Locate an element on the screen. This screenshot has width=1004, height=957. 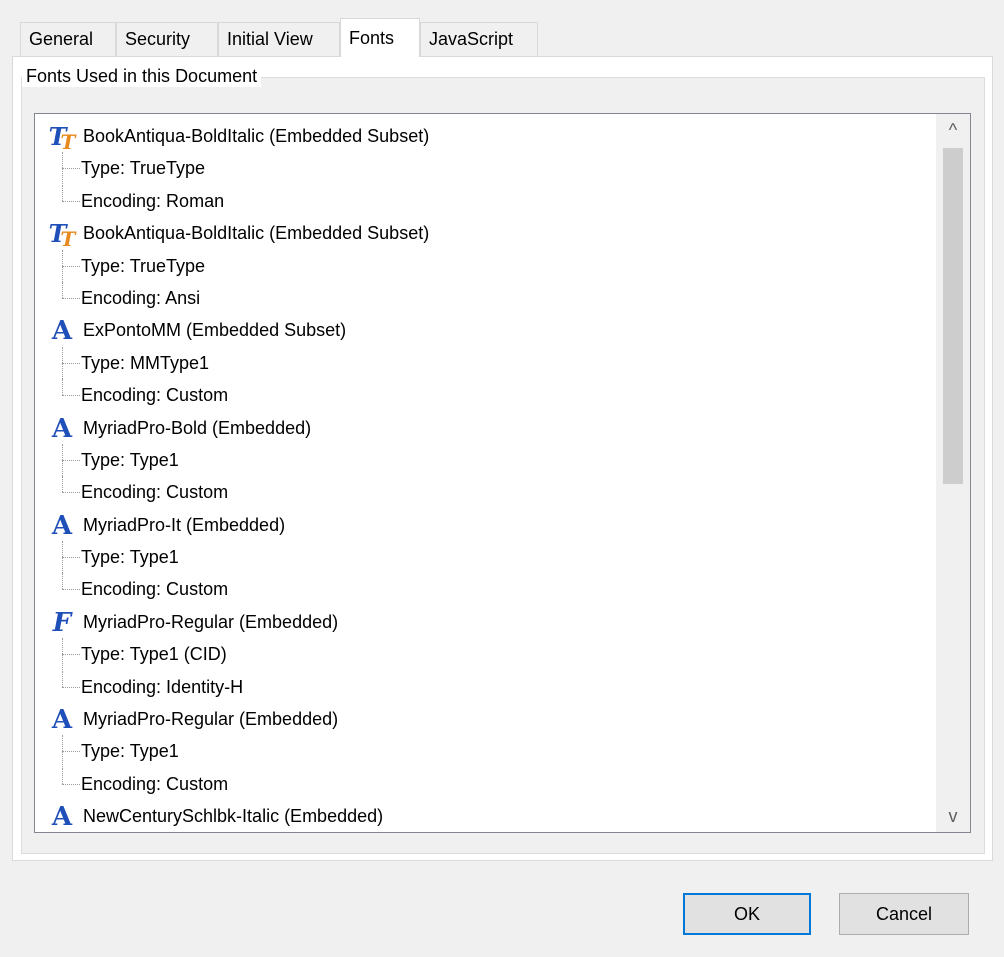
cancel-button: Cancel is located at coordinates (904, 914).